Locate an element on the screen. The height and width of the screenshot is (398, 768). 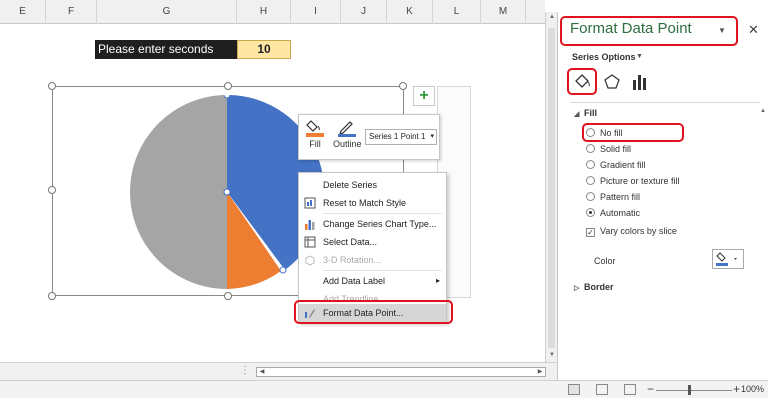
color-label: Color is located at coordinates (605, 261).